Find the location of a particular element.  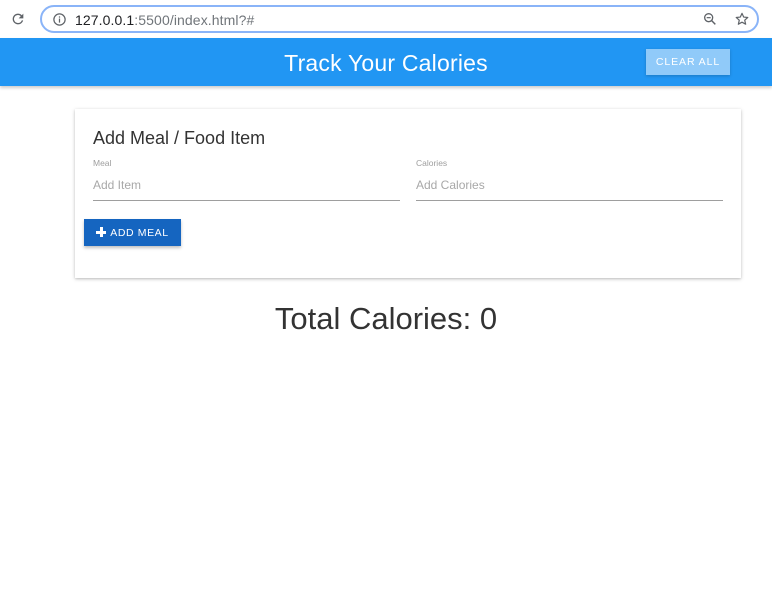

add-meal-button: Add Meal is located at coordinates (132, 232).